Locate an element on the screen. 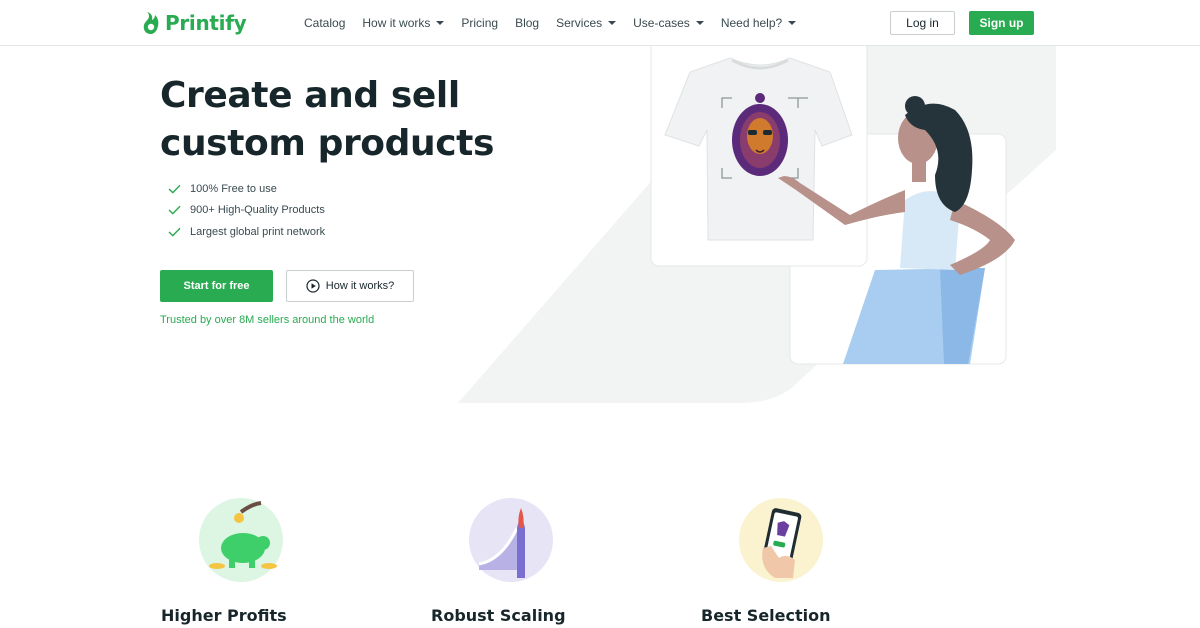 The height and width of the screenshot is (628, 1200). play-circle-icon is located at coordinates (313, 286).